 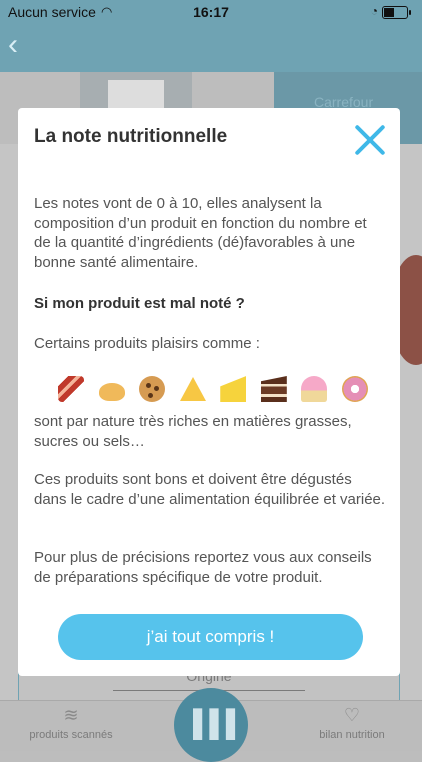 What do you see at coordinates (370, 140) in the screenshot?
I see `close-icon` at bounding box center [370, 140].